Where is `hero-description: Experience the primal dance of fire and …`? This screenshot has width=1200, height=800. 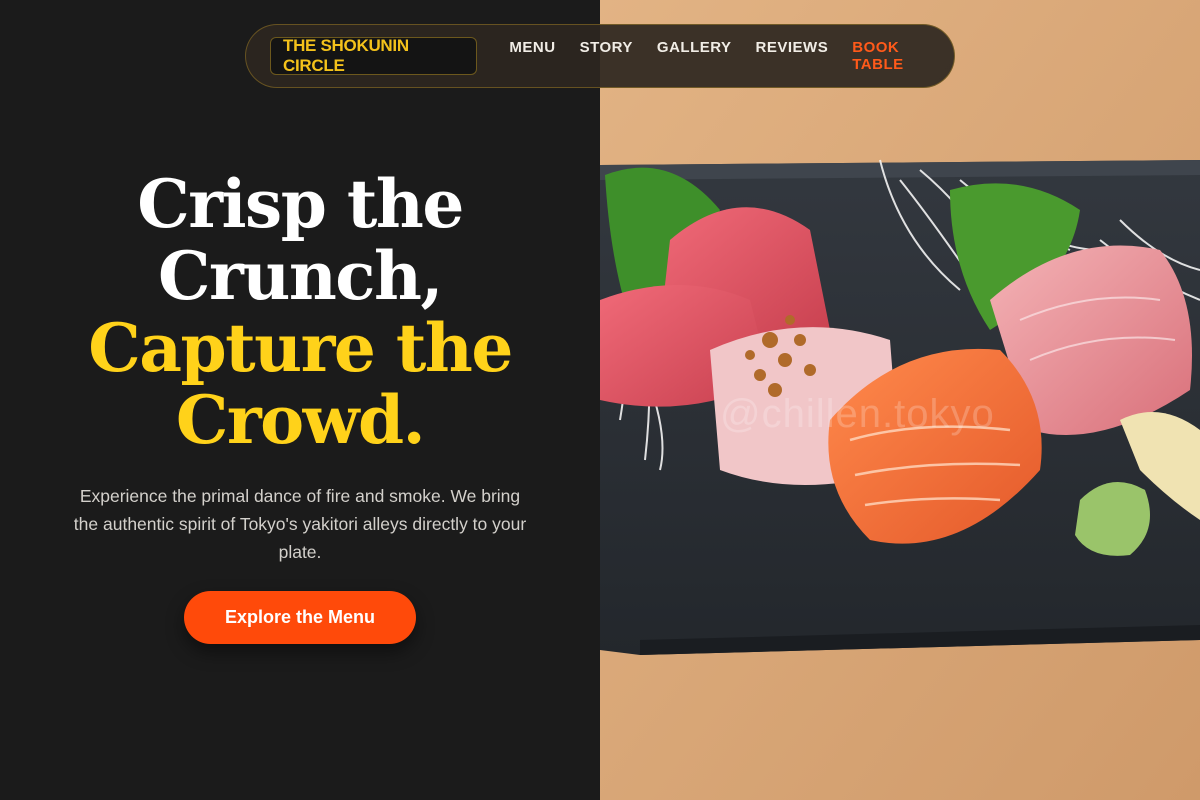 hero-description: Experience the primal dance of fire and … is located at coordinates (300, 524).